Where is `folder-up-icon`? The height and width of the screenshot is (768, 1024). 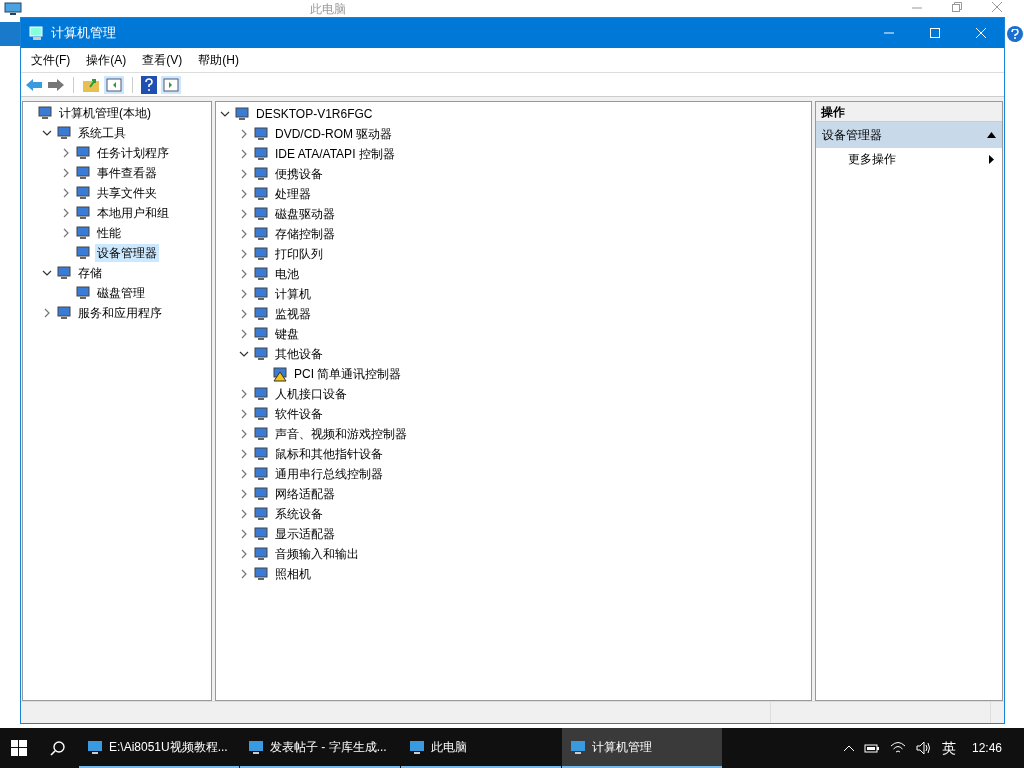
folder-up-icon is located at coordinates (91, 84).